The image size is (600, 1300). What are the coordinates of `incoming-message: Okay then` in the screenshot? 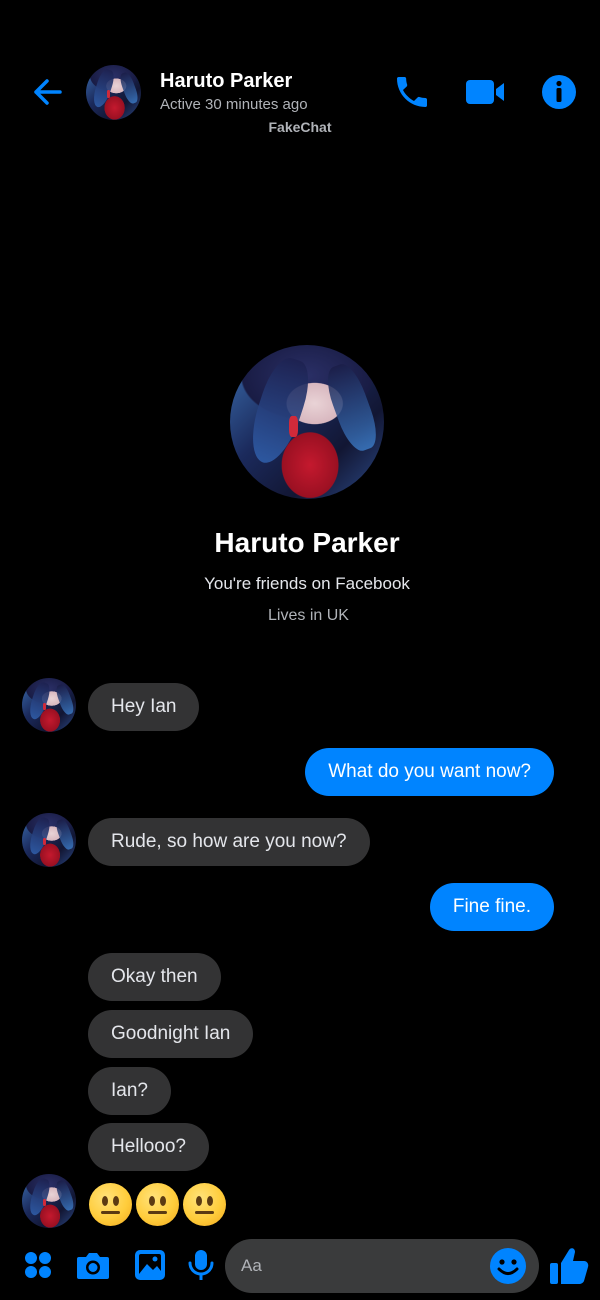 It's located at (154, 977).